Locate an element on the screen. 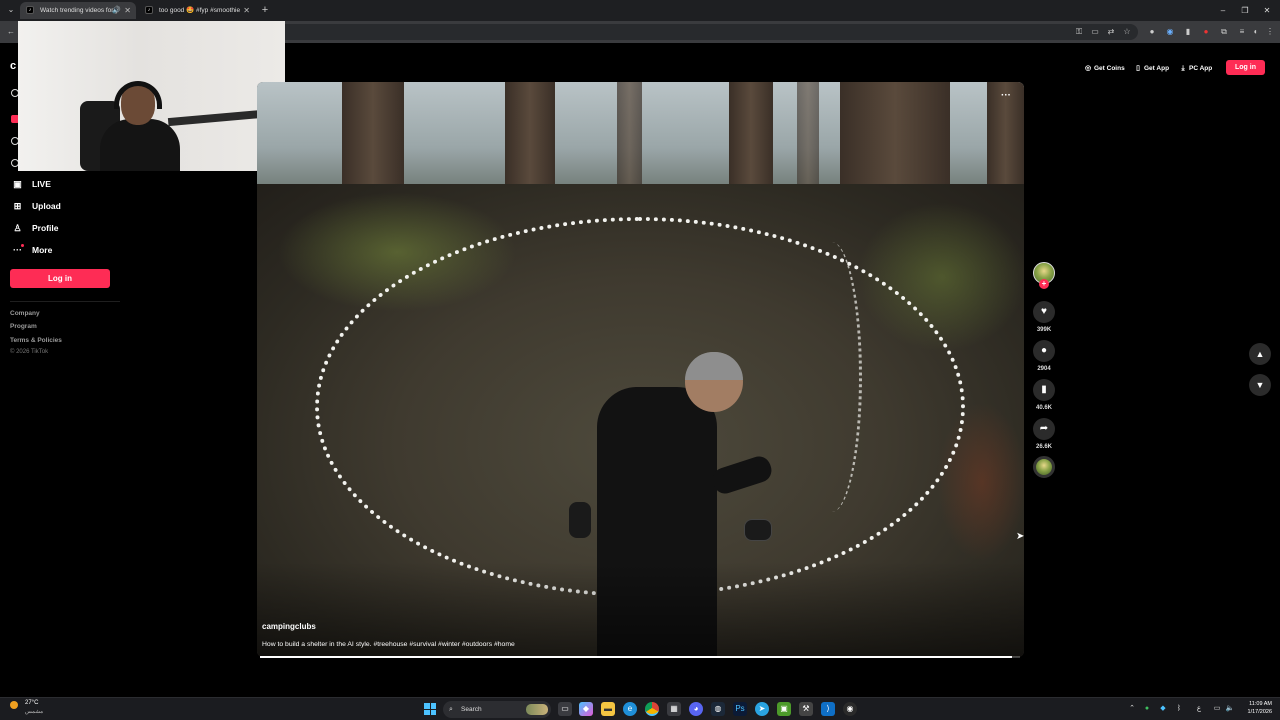  windows-start-icon is located at coordinates (430, 709).